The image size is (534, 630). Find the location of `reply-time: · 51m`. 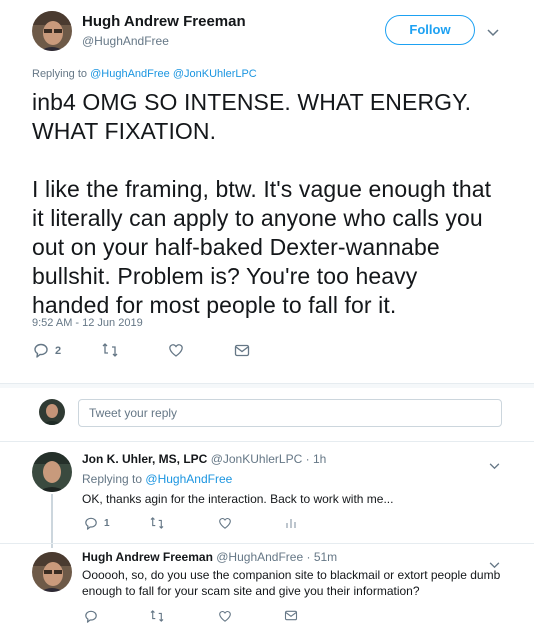

reply-time: · 51m is located at coordinates (322, 557).